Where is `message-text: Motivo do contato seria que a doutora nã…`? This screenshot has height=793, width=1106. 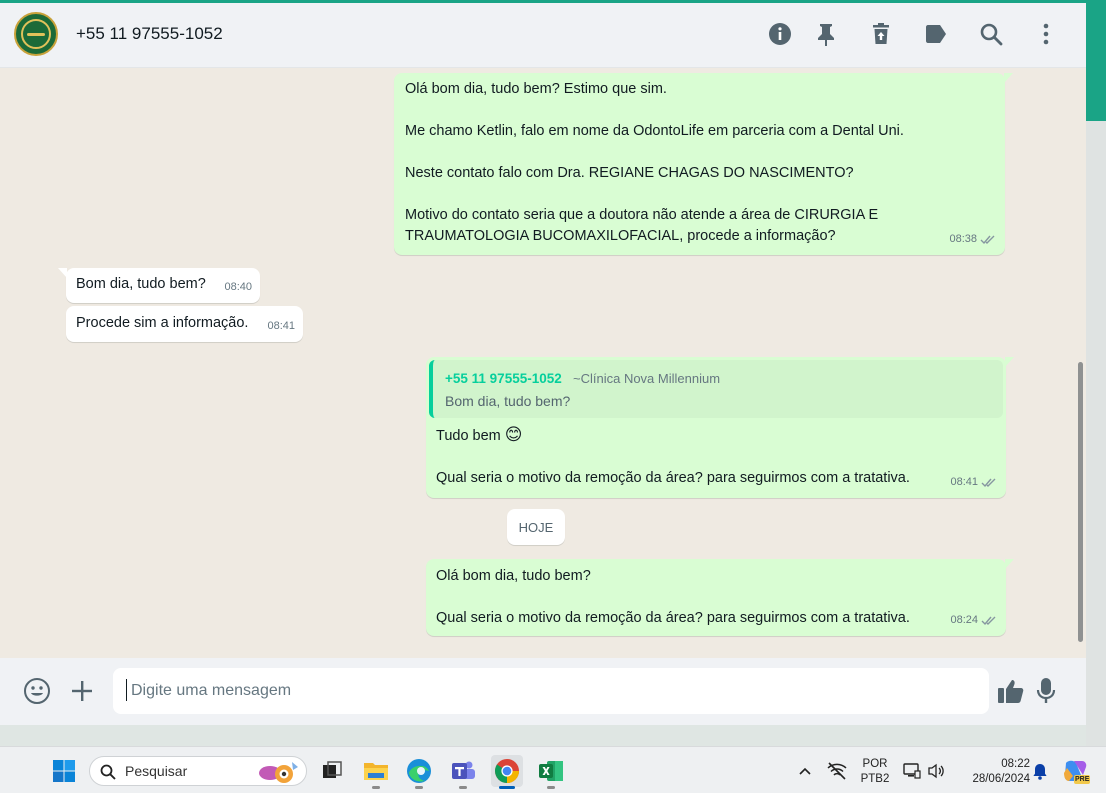 message-text: Motivo do contato seria que a doutora nã… is located at coordinates (642, 215).